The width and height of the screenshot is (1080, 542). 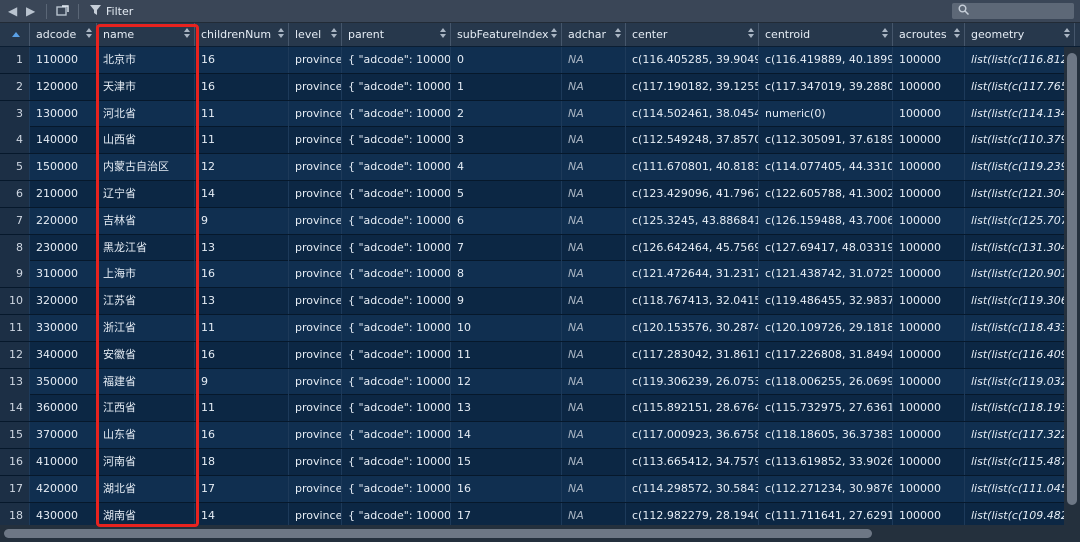 I want to click on cell-row-number: 17, so click(x=15, y=488).